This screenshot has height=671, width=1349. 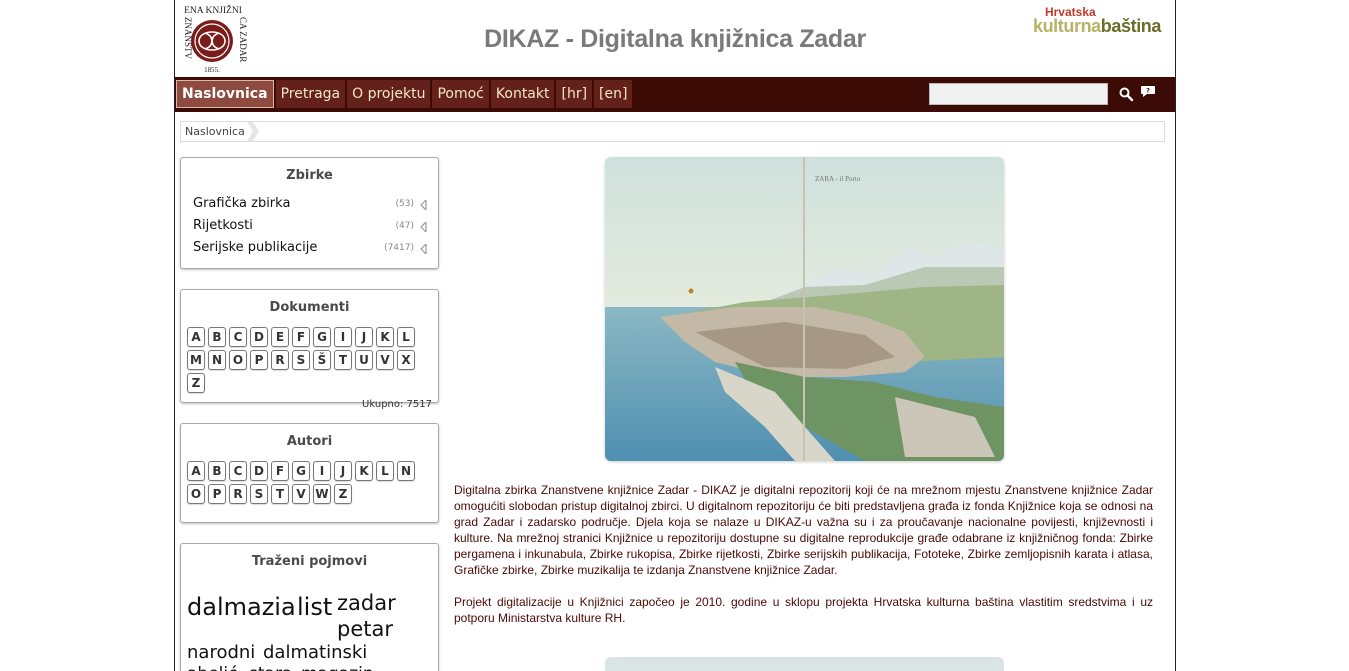 What do you see at coordinates (322, 494) in the screenshot?
I see `authors-letter-button: W` at bounding box center [322, 494].